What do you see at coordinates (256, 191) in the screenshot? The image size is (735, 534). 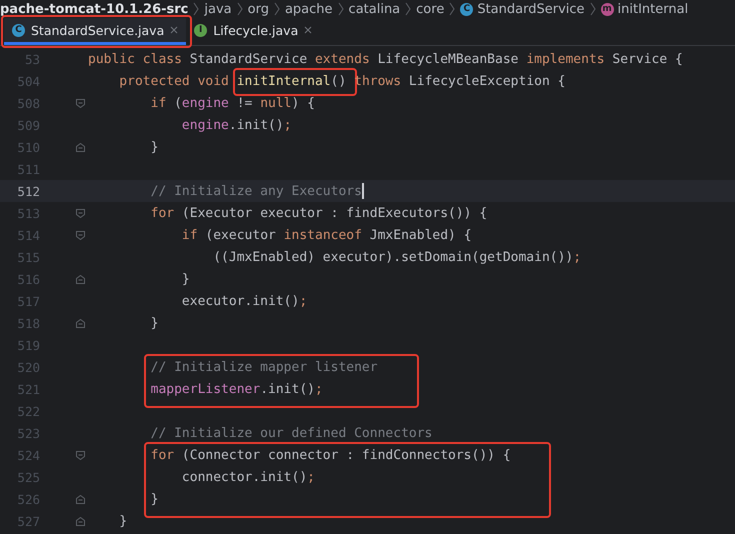 I see `code-line: // Initialize any Executors` at bounding box center [256, 191].